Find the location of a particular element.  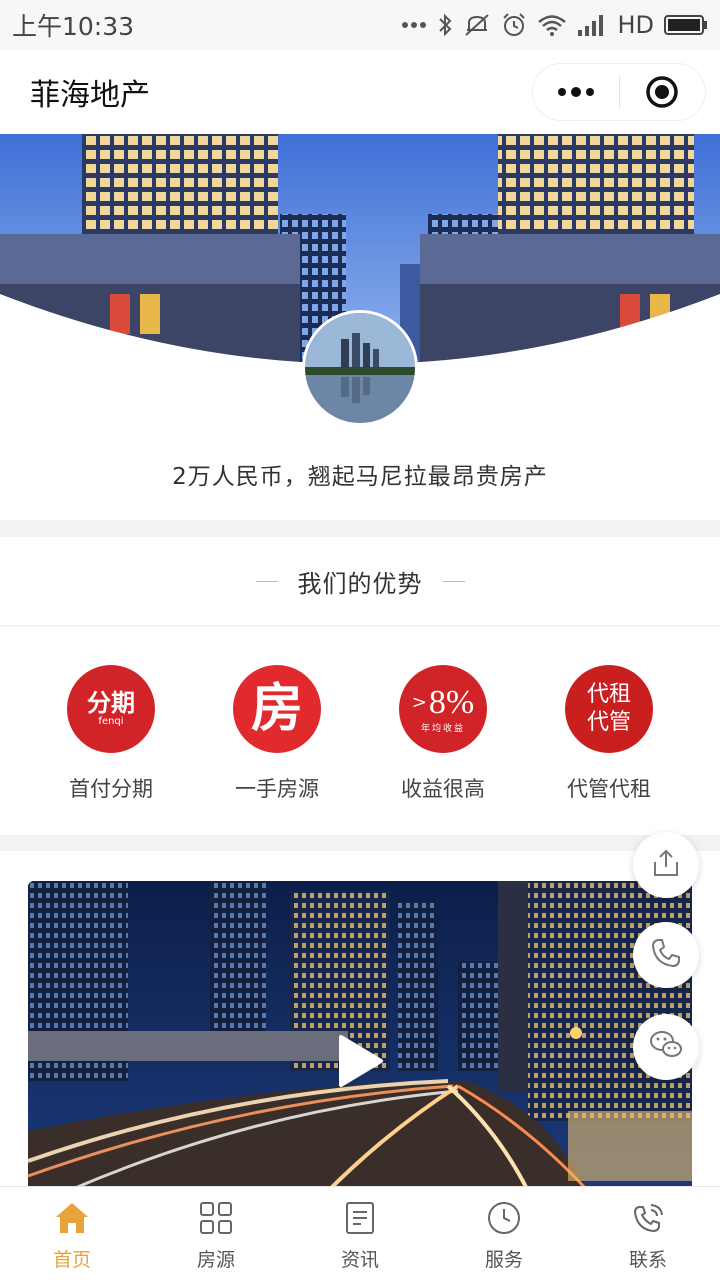

wifi-icon is located at coordinates (552, 25).